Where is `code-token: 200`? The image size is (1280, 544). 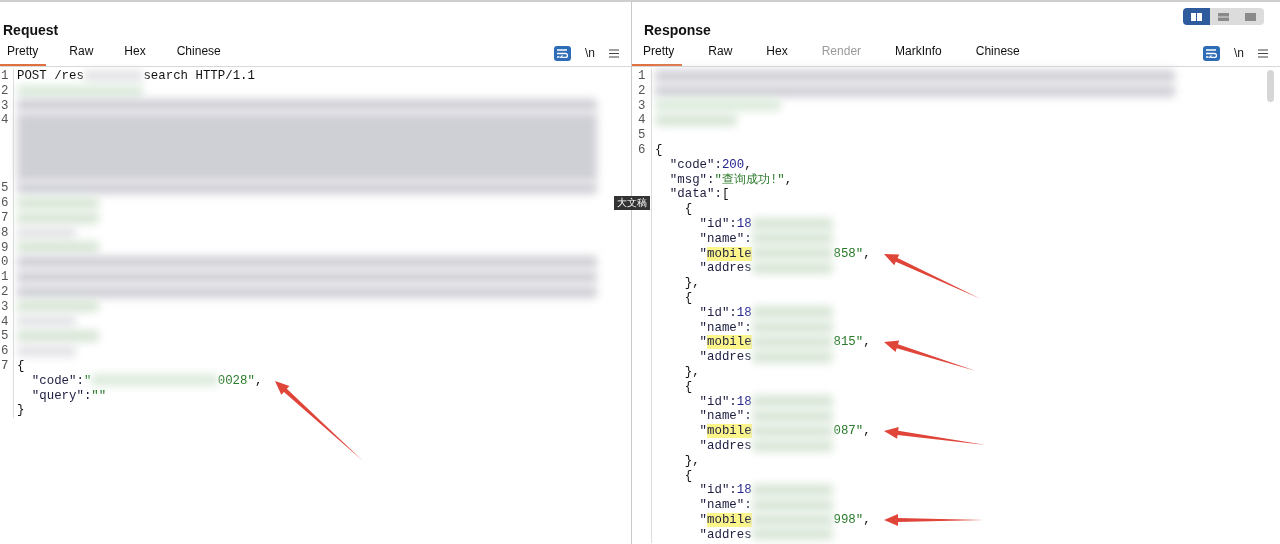
code-token: 200 is located at coordinates (733, 164).